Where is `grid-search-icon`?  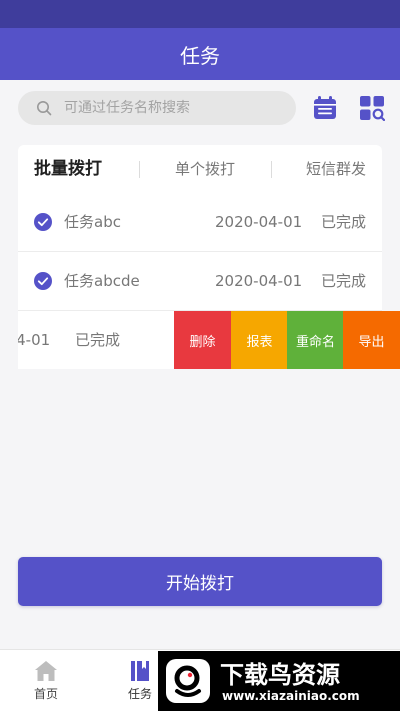
grid-search-icon is located at coordinates (372, 108).